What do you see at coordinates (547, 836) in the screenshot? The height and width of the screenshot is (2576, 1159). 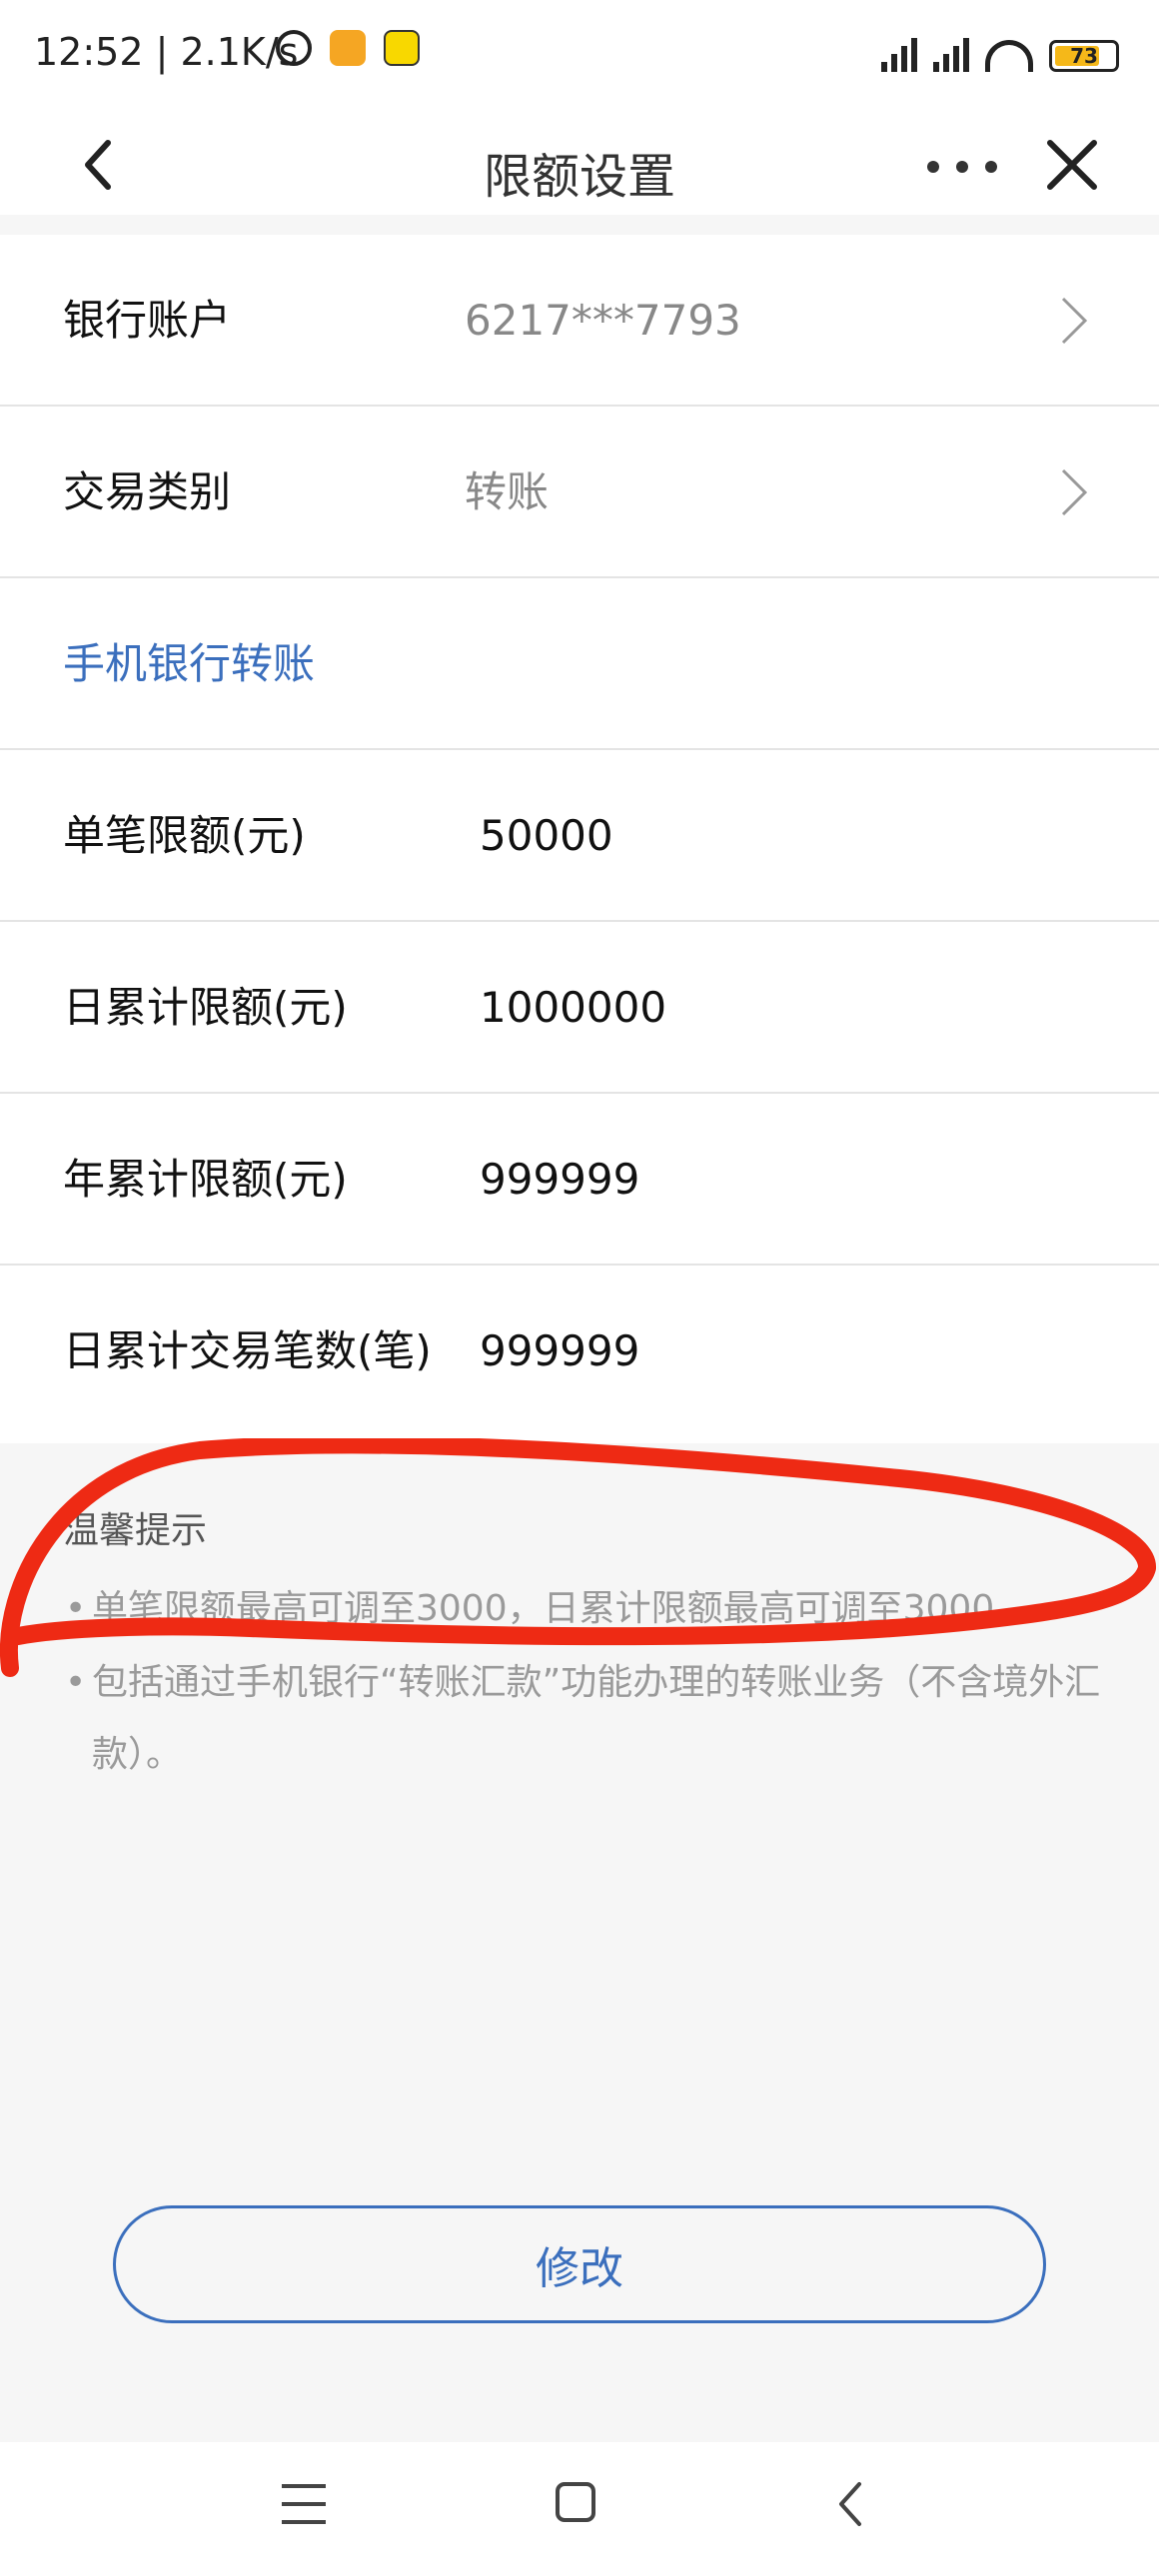 I see `limit-value: 50000` at bounding box center [547, 836].